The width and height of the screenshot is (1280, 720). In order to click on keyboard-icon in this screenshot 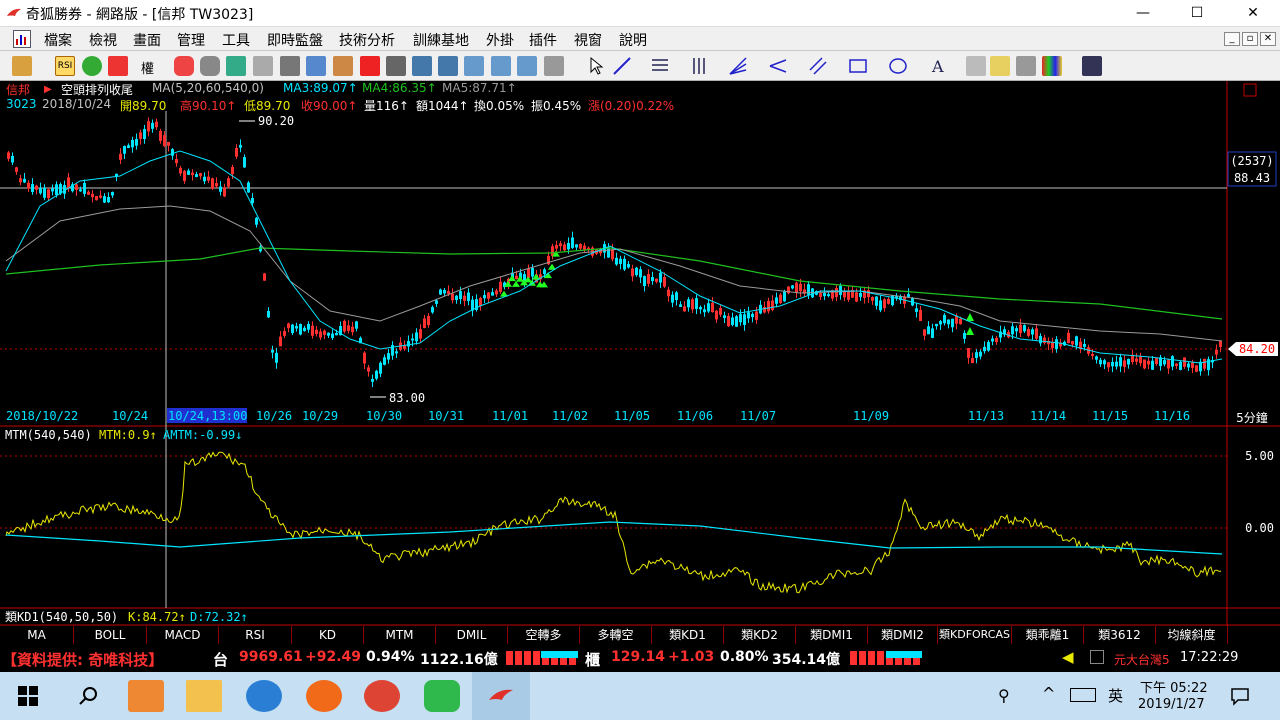, I will do `click(1083, 695)`.